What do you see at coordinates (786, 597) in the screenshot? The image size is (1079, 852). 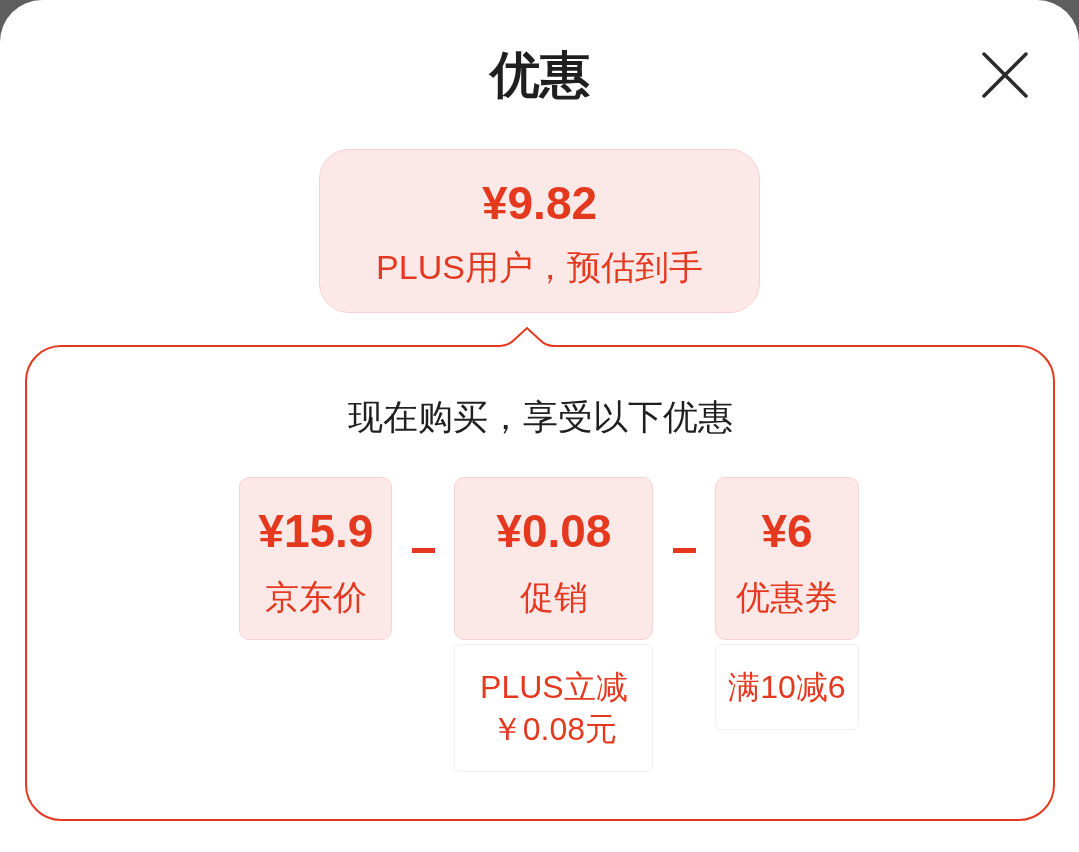 I see `card-label: 优惠券` at bounding box center [786, 597].